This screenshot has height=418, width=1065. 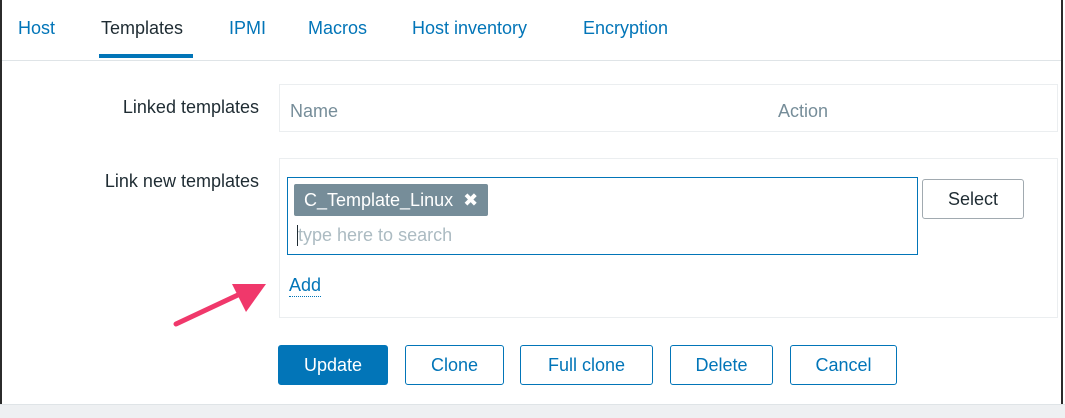 What do you see at coordinates (721, 365) in the screenshot?
I see `delete-button: Delete` at bounding box center [721, 365].